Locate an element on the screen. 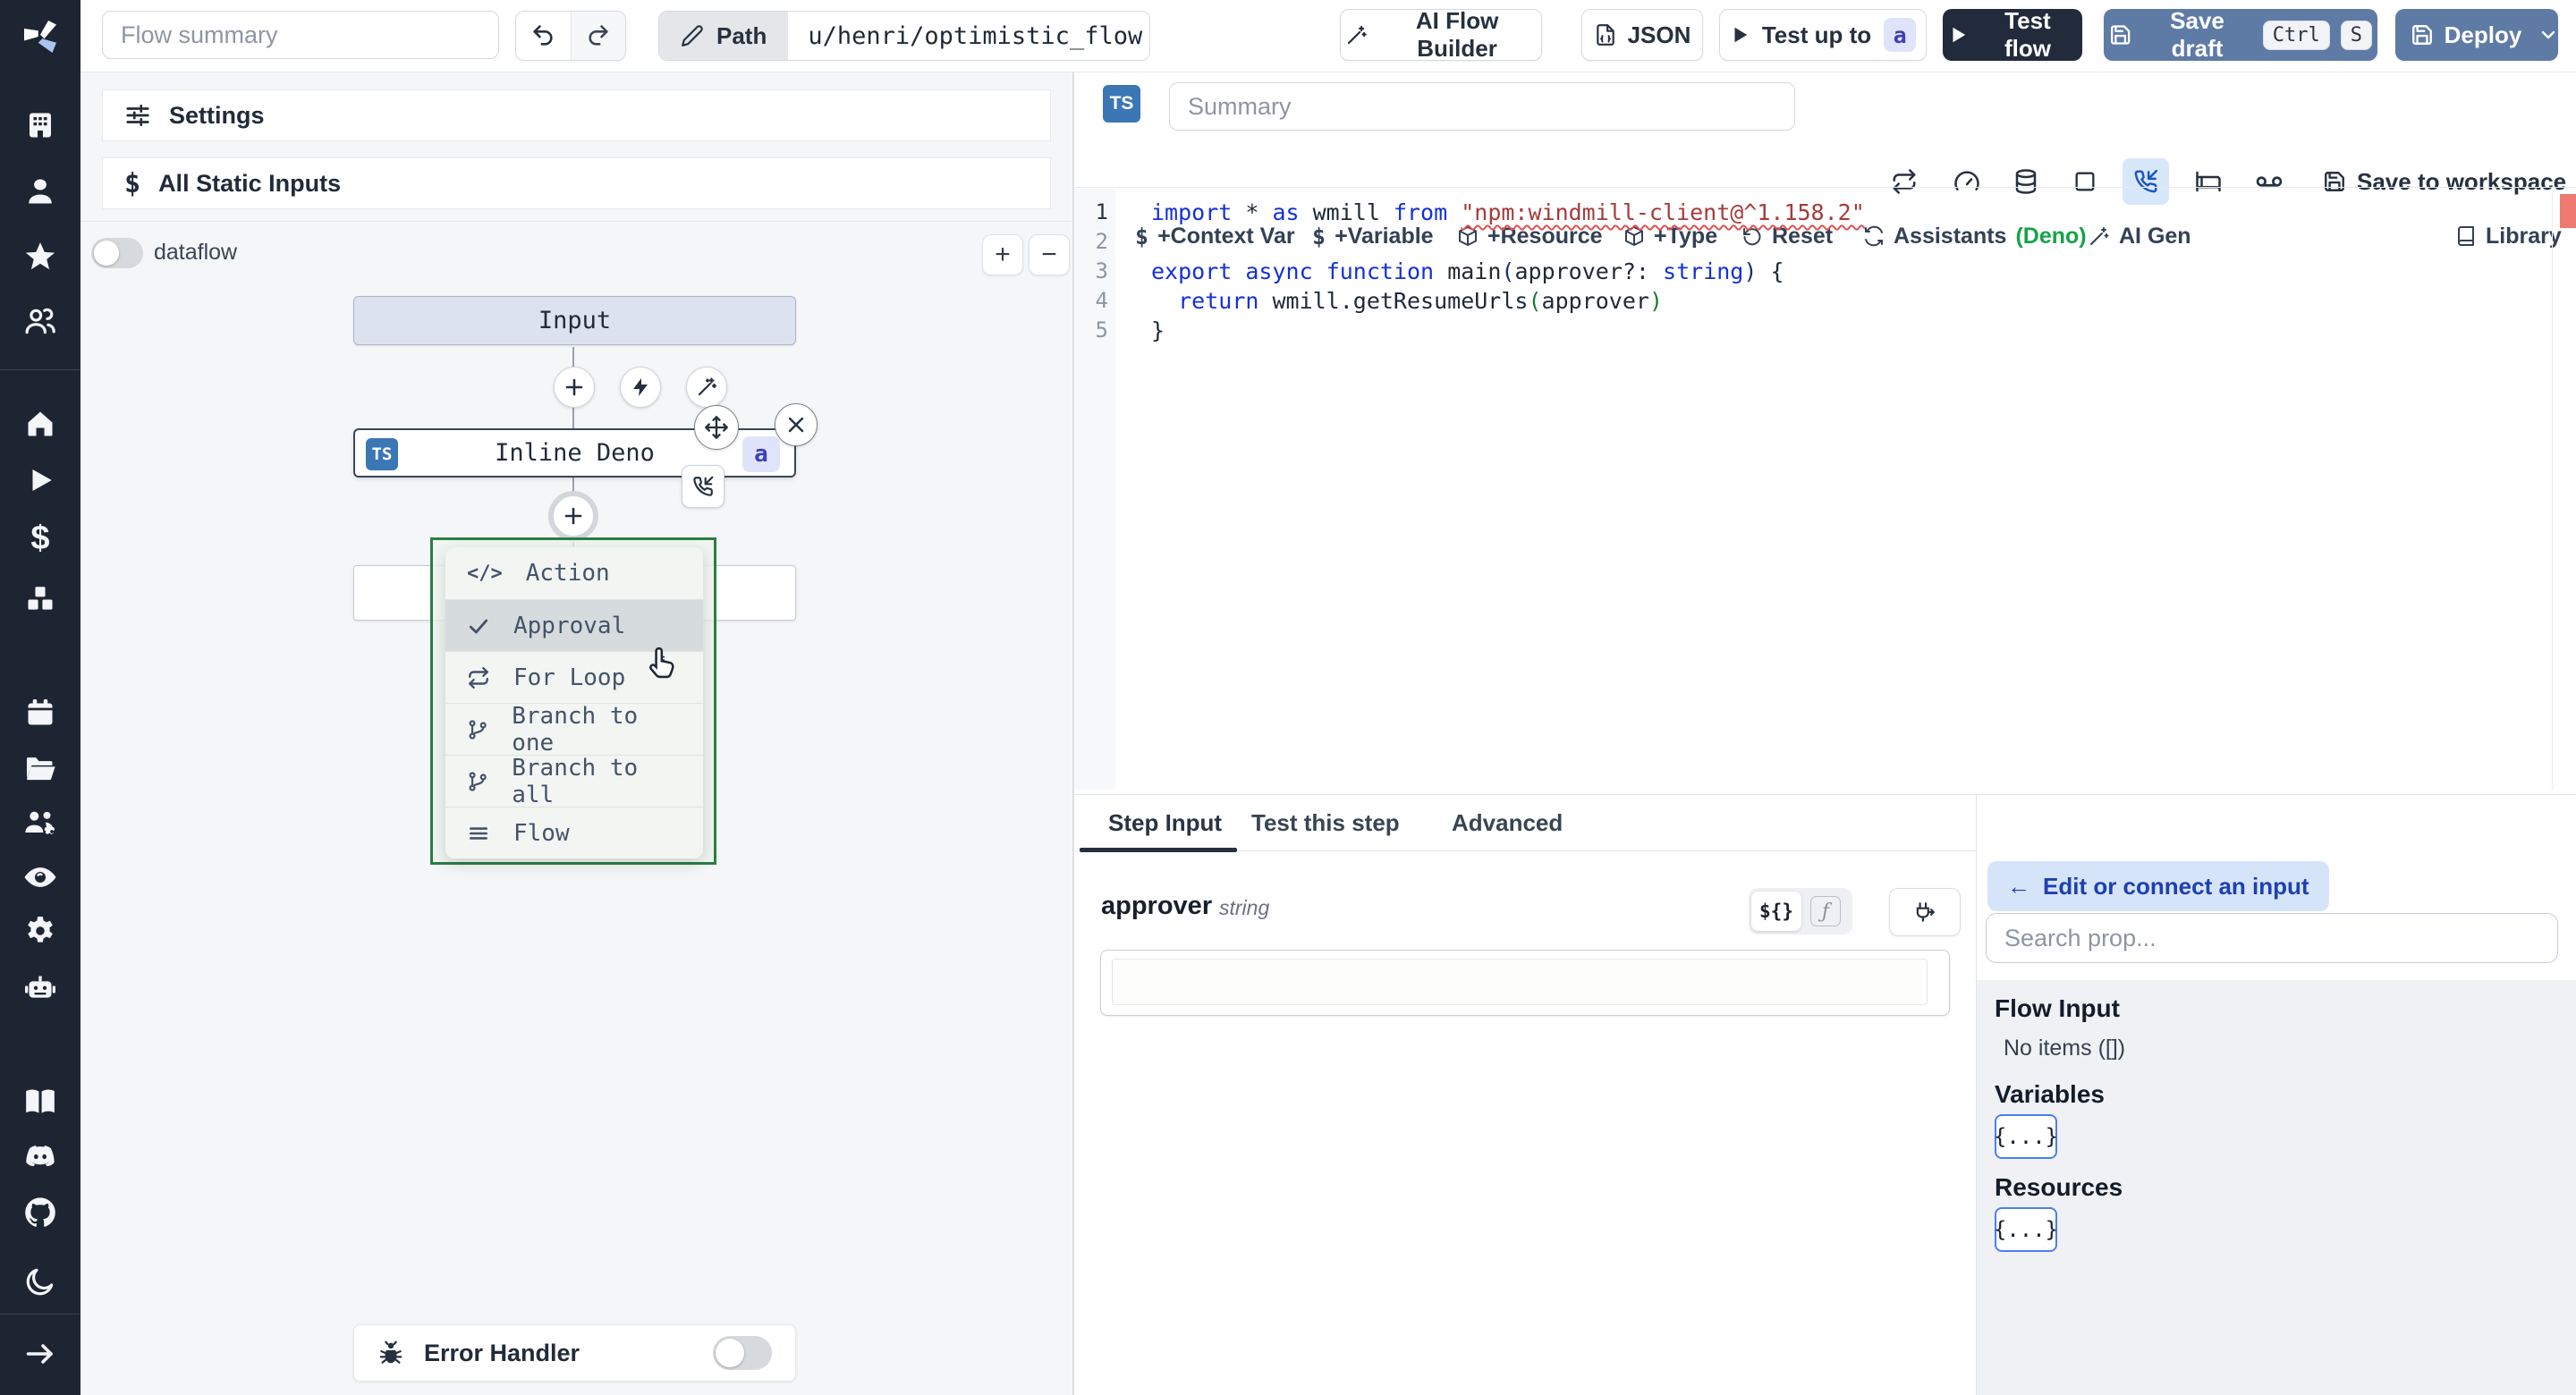 The height and width of the screenshot is (1395, 2576). undo-button is located at coordinates (544, 36).